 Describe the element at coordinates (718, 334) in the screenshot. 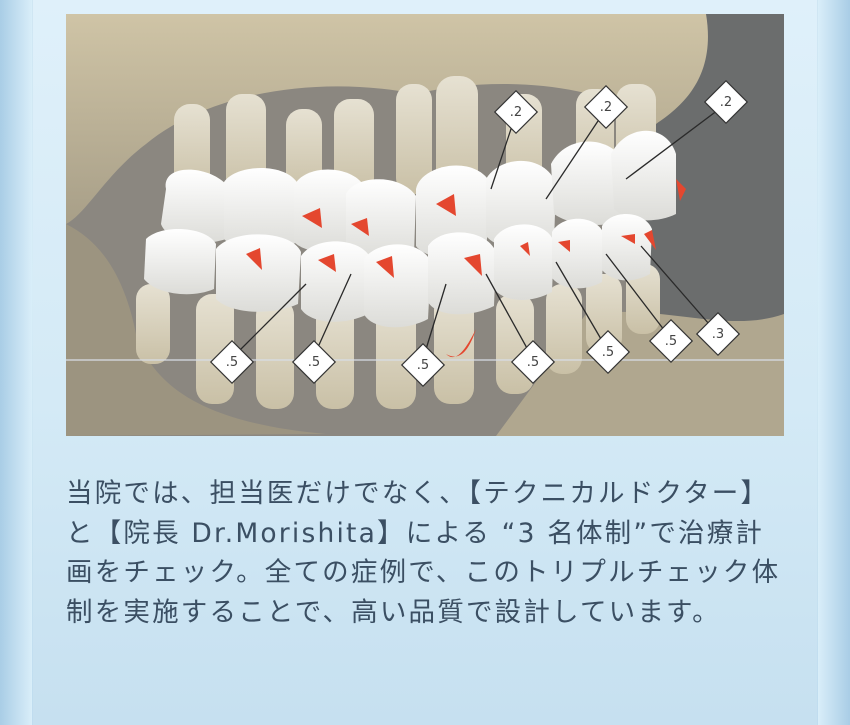

I see `measurement-label: .3` at that location.